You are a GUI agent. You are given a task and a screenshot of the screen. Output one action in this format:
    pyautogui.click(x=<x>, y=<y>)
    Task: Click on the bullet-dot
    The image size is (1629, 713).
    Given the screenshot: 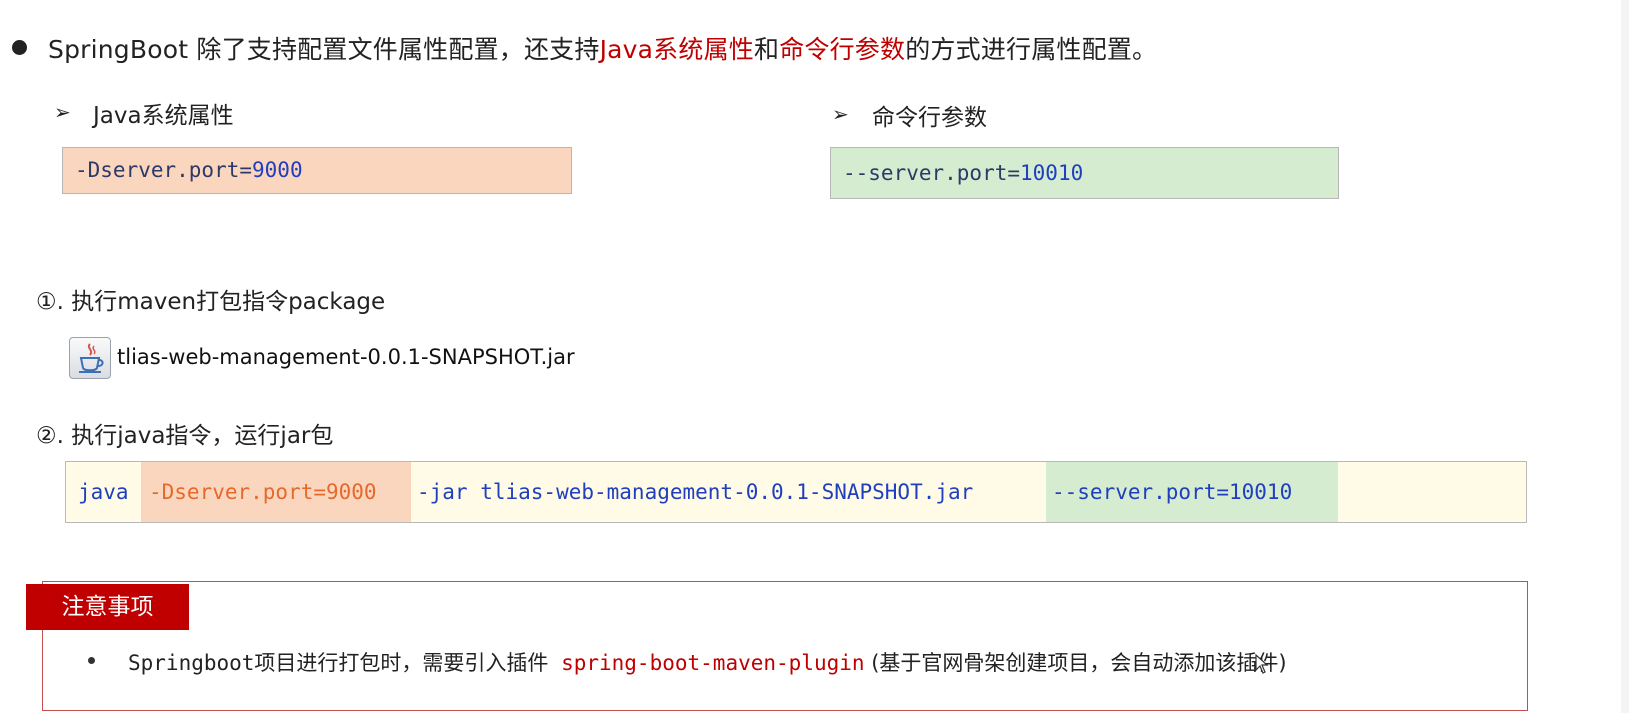 What is the action you would take?
    pyautogui.click(x=19, y=47)
    